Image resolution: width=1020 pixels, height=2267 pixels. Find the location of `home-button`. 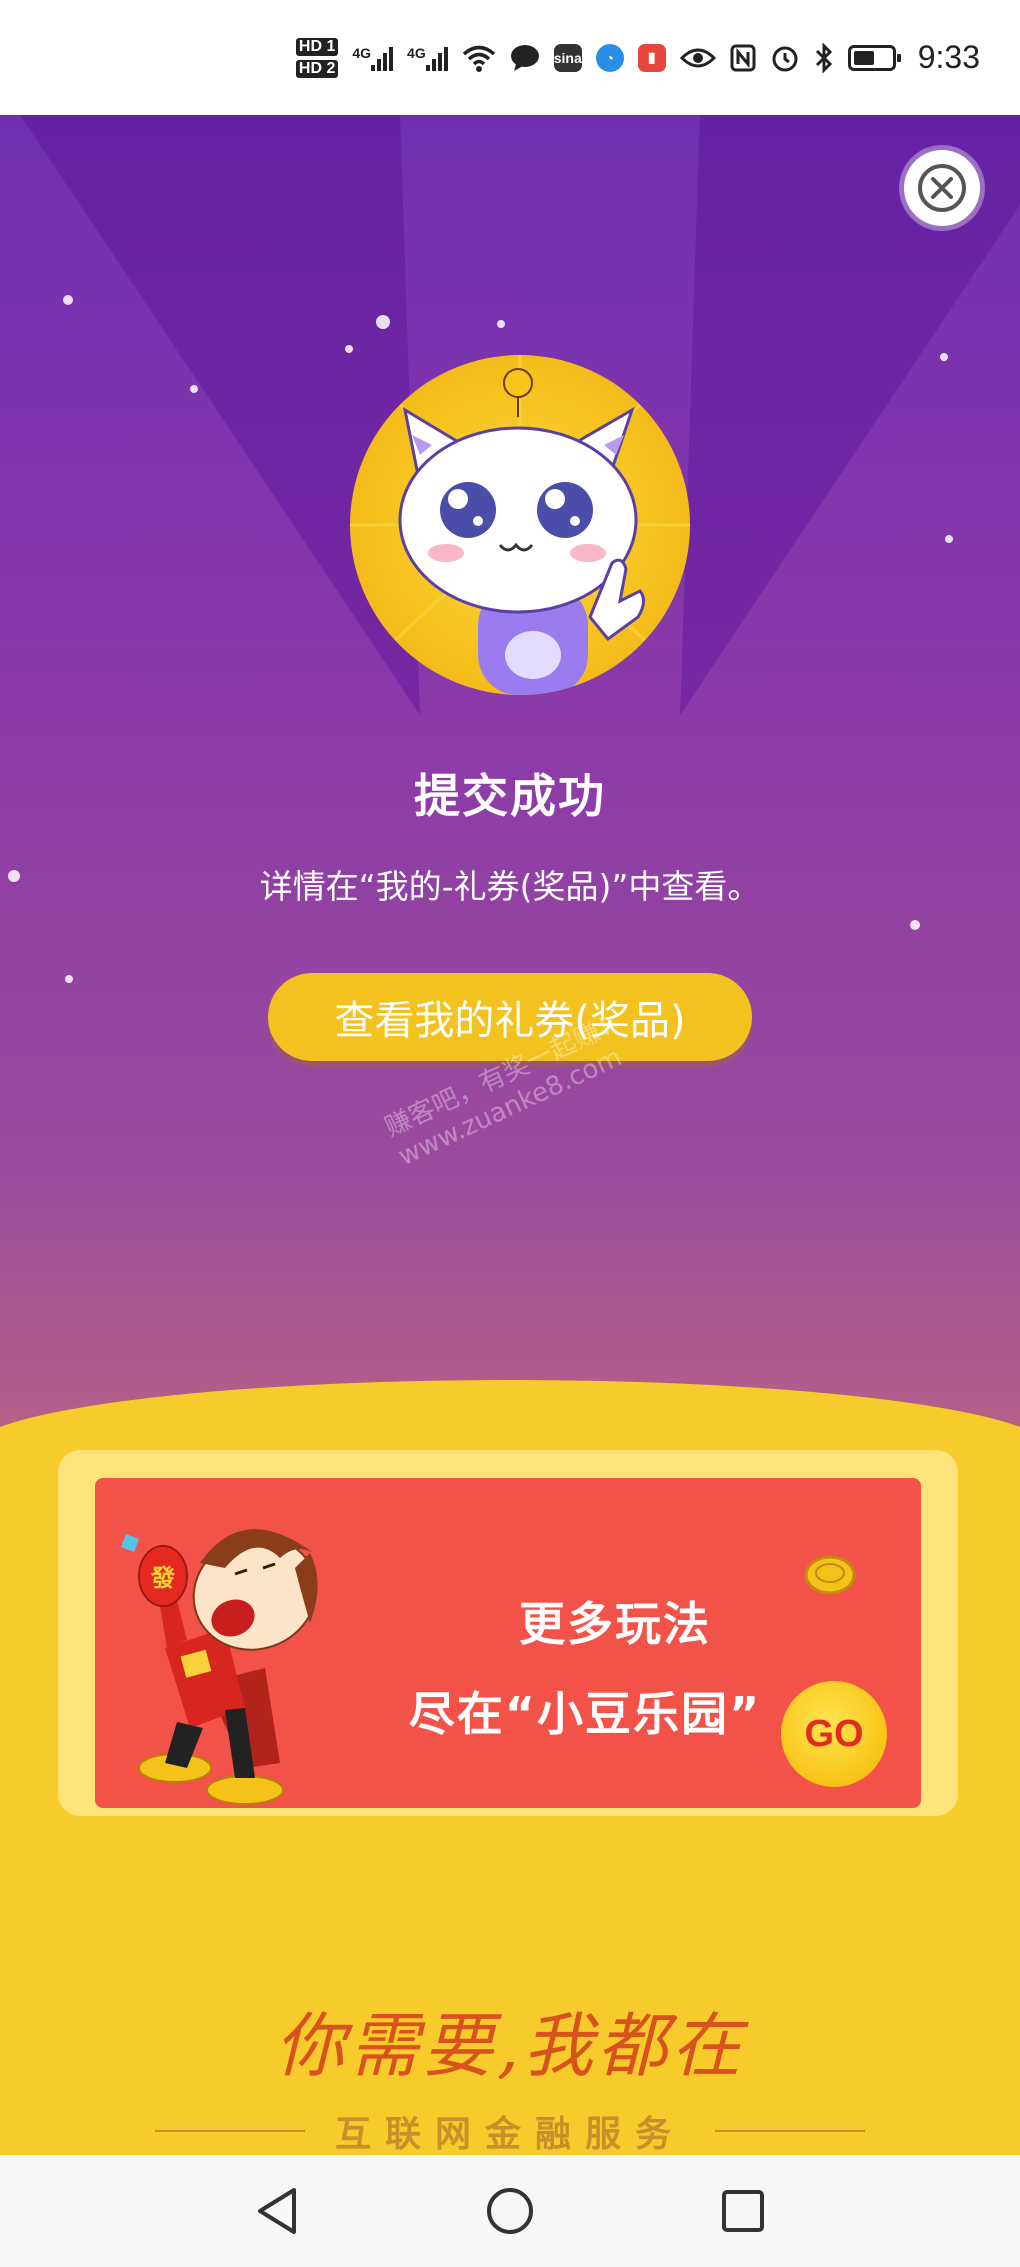

home-button is located at coordinates (510, 2211).